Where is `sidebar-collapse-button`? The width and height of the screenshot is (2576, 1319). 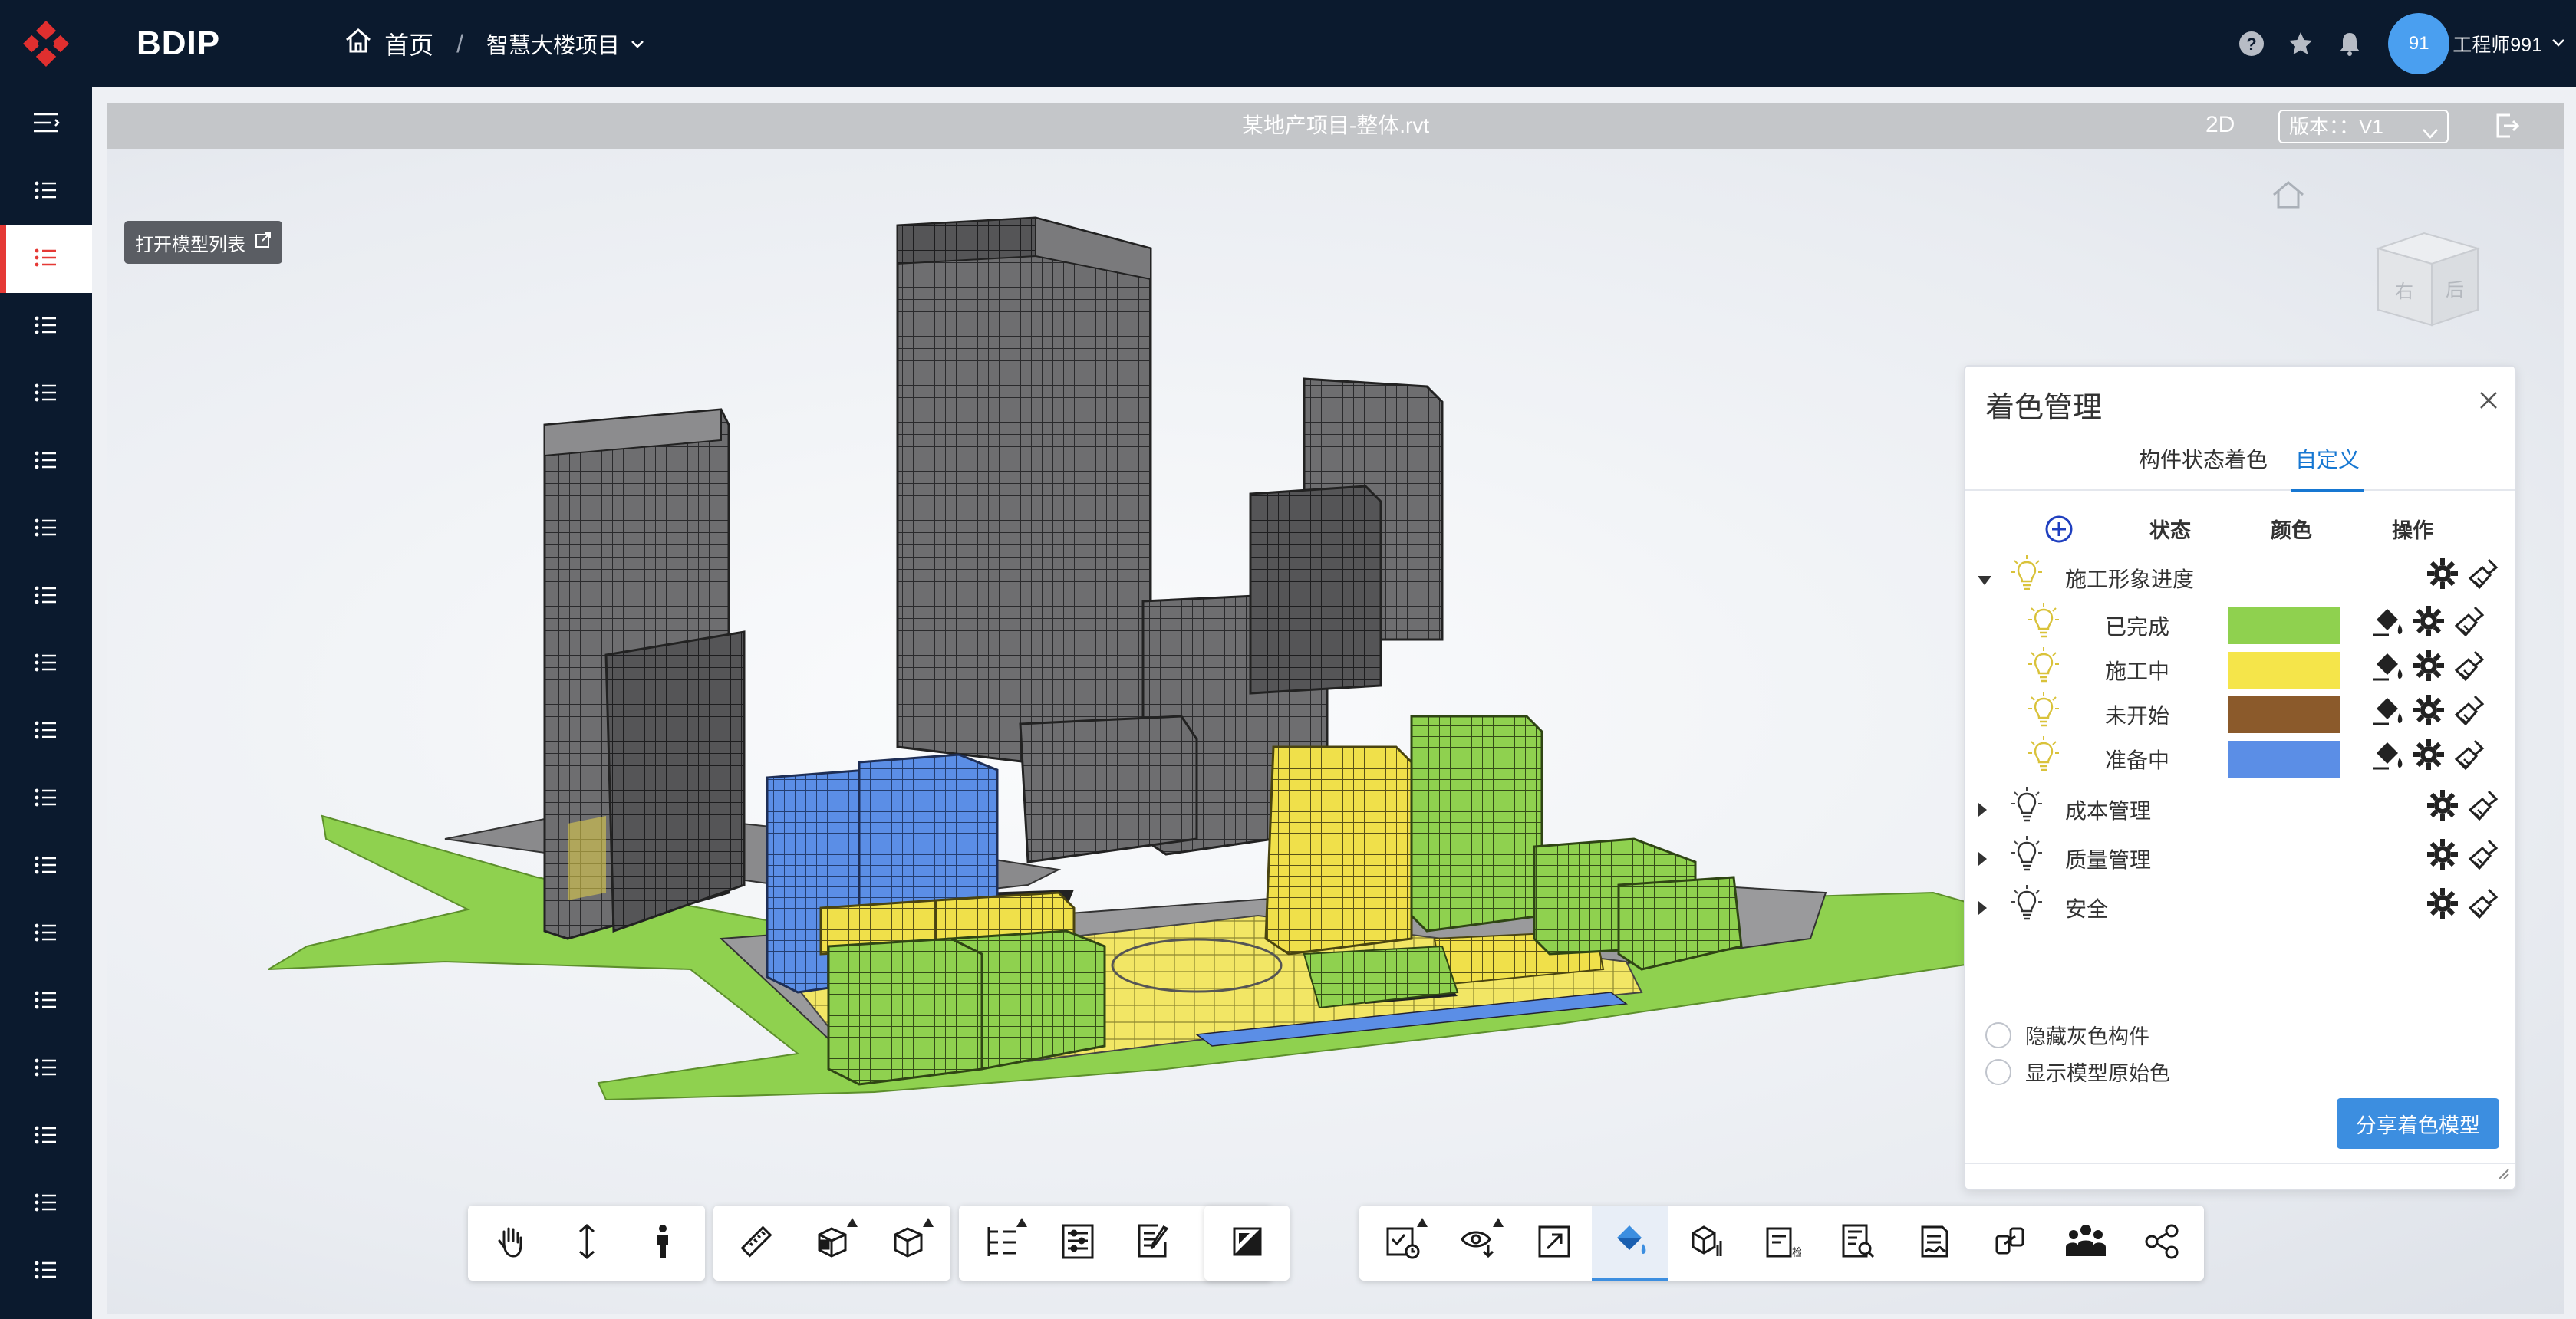
sidebar-collapse-button is located at coordinates (46, 122).